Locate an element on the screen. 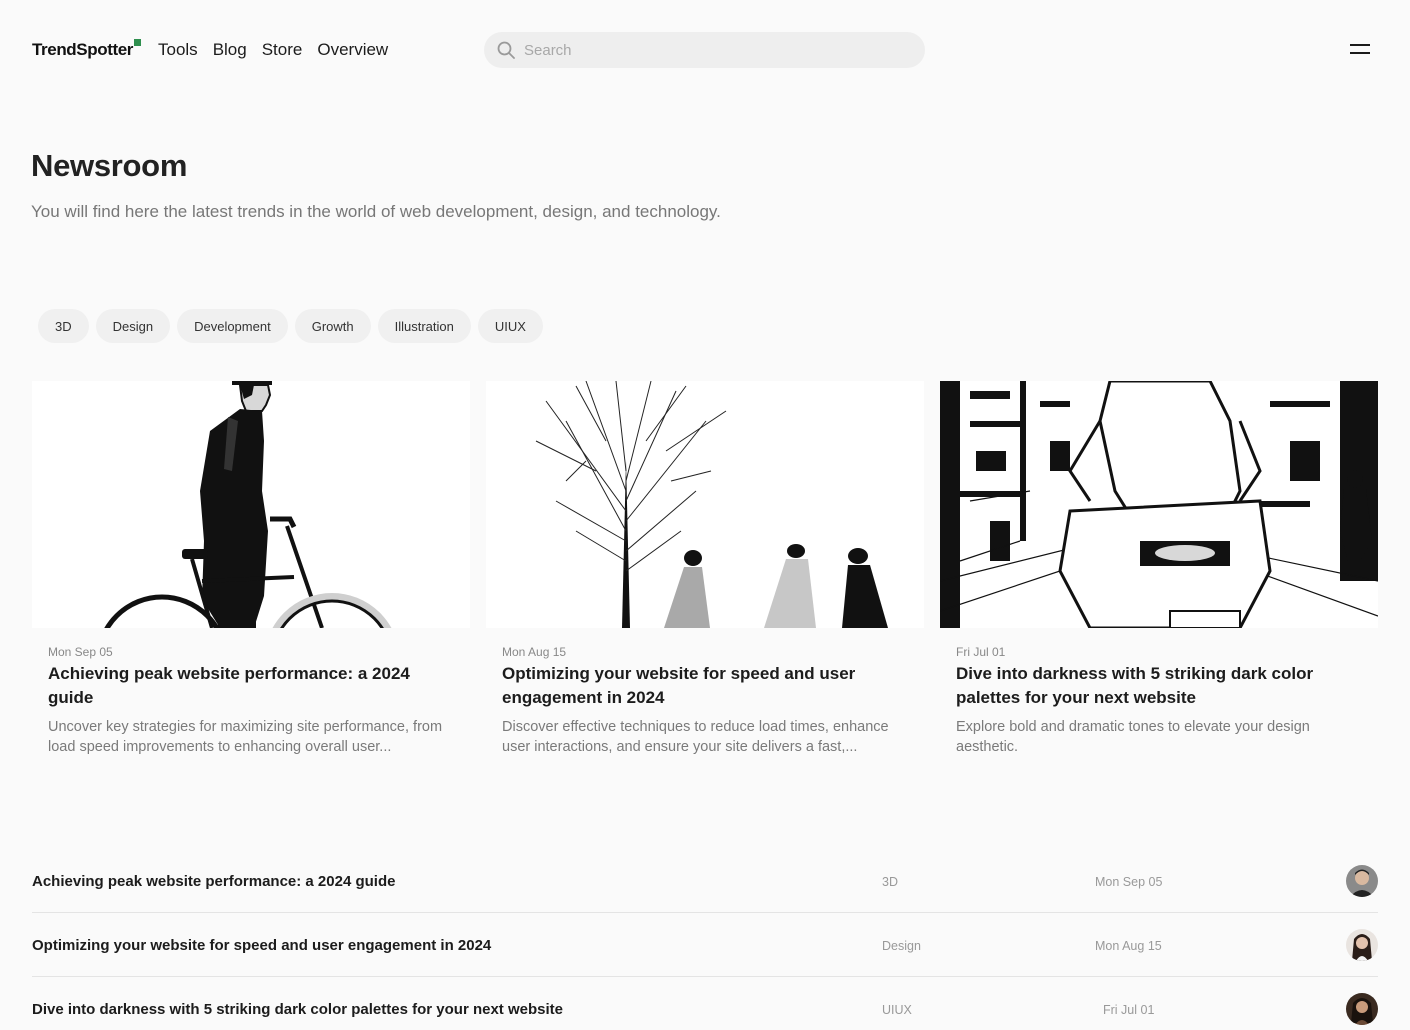 Image resolution: width=1410 pixels, height=1030 pixels. page-title: Newsroom is located at coordinates (109, 165).